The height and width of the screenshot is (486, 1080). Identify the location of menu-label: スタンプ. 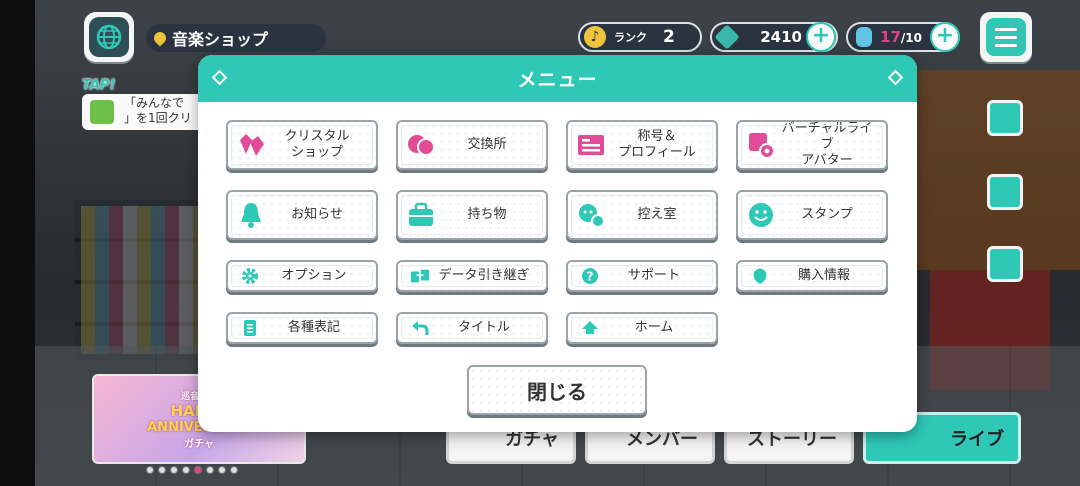
(827, 214).